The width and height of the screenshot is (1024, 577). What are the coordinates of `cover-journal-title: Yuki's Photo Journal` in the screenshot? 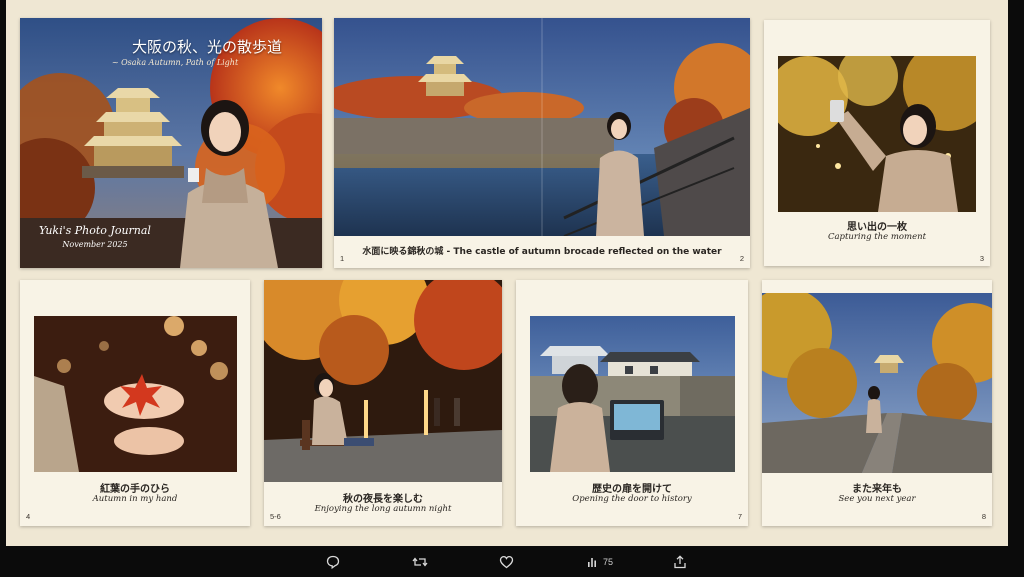 It's located at (95, 230).